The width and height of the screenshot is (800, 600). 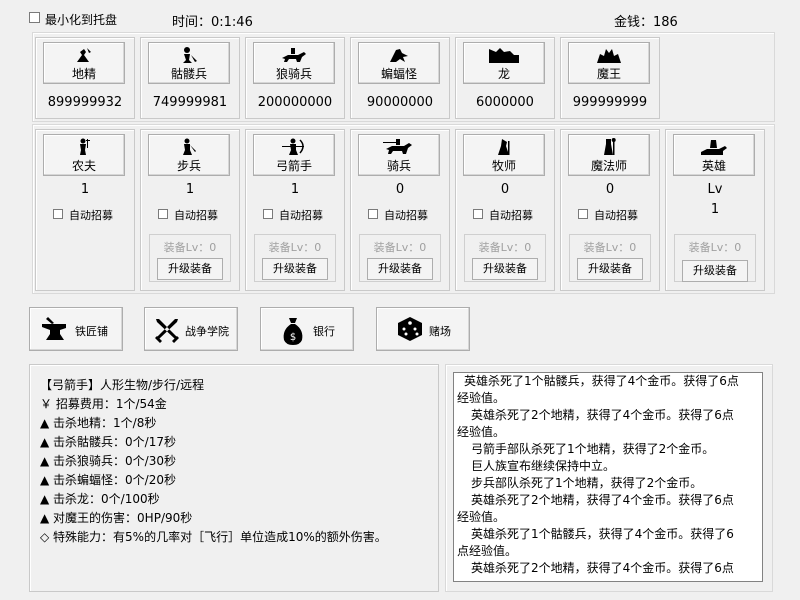 I want to click on enemy-count: 749999981, so click(x=190, y=102).